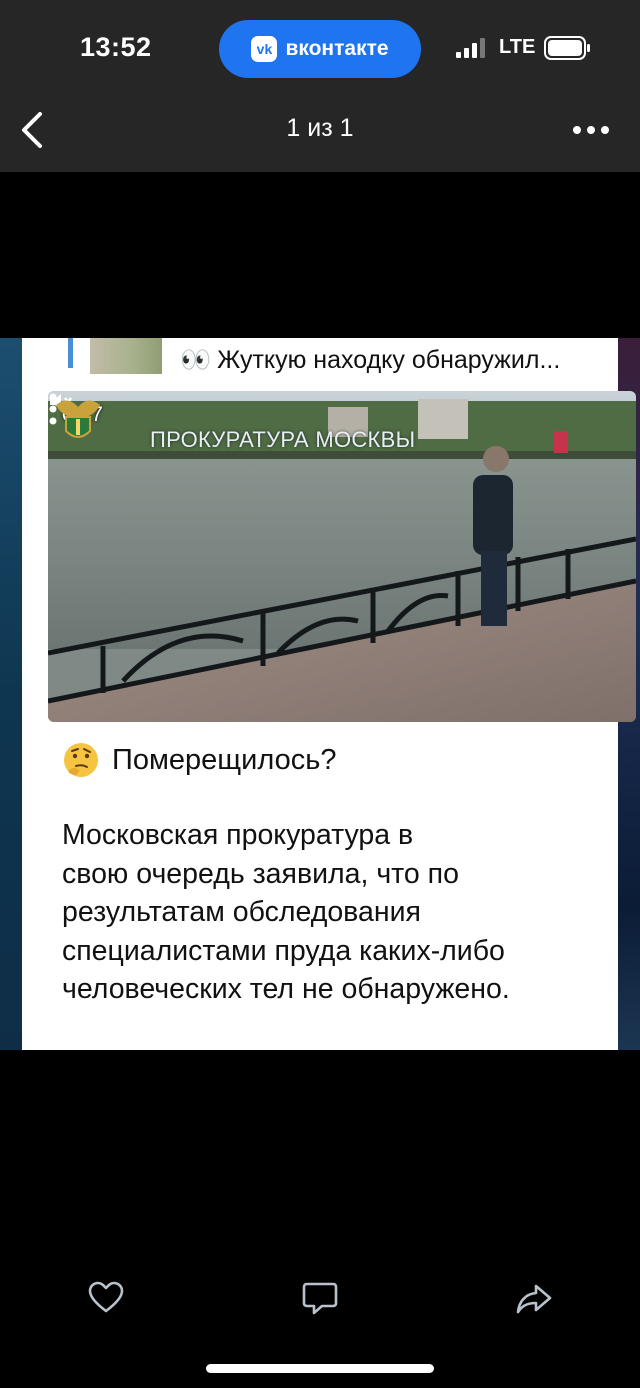  Describe the element at coordinates (224, 759) in the screenshot. I see `question-text: Померещилось?` at that location.